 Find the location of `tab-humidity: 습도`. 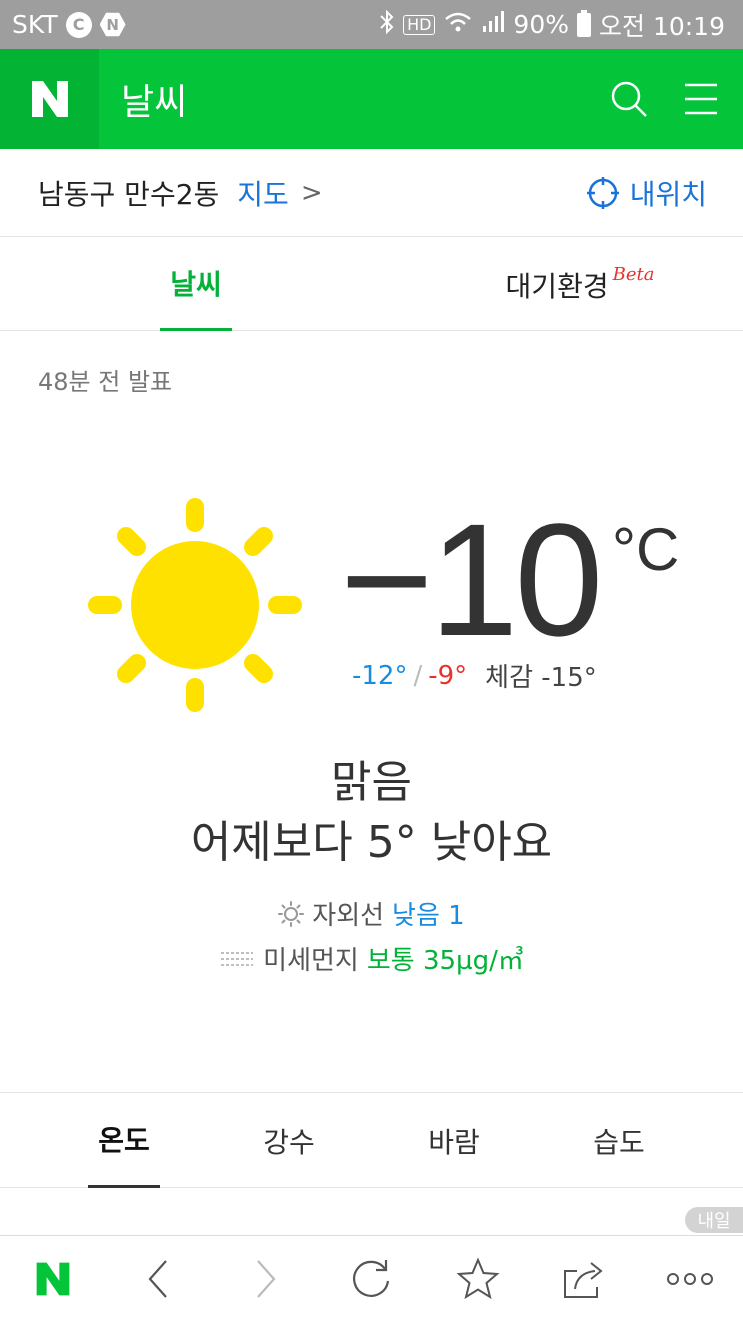

tab-humidity: 습도 is located at coordinates (619, 1140).